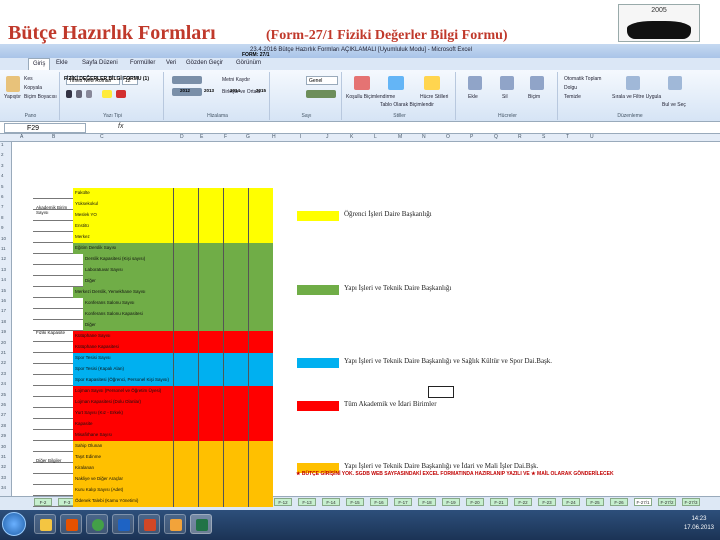 The width and height of the screenshot is (720, 540). What do you see at coordinates (351, 137) in the screenshot?
I see `column-header: K` at bounding box center [351, 137].